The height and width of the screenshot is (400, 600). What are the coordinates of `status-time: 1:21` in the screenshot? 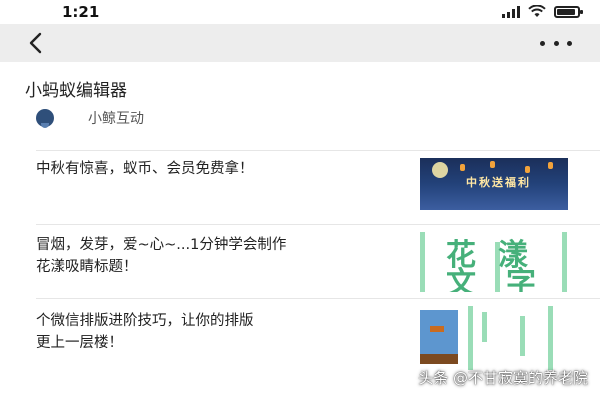 It's located at (81, 12).